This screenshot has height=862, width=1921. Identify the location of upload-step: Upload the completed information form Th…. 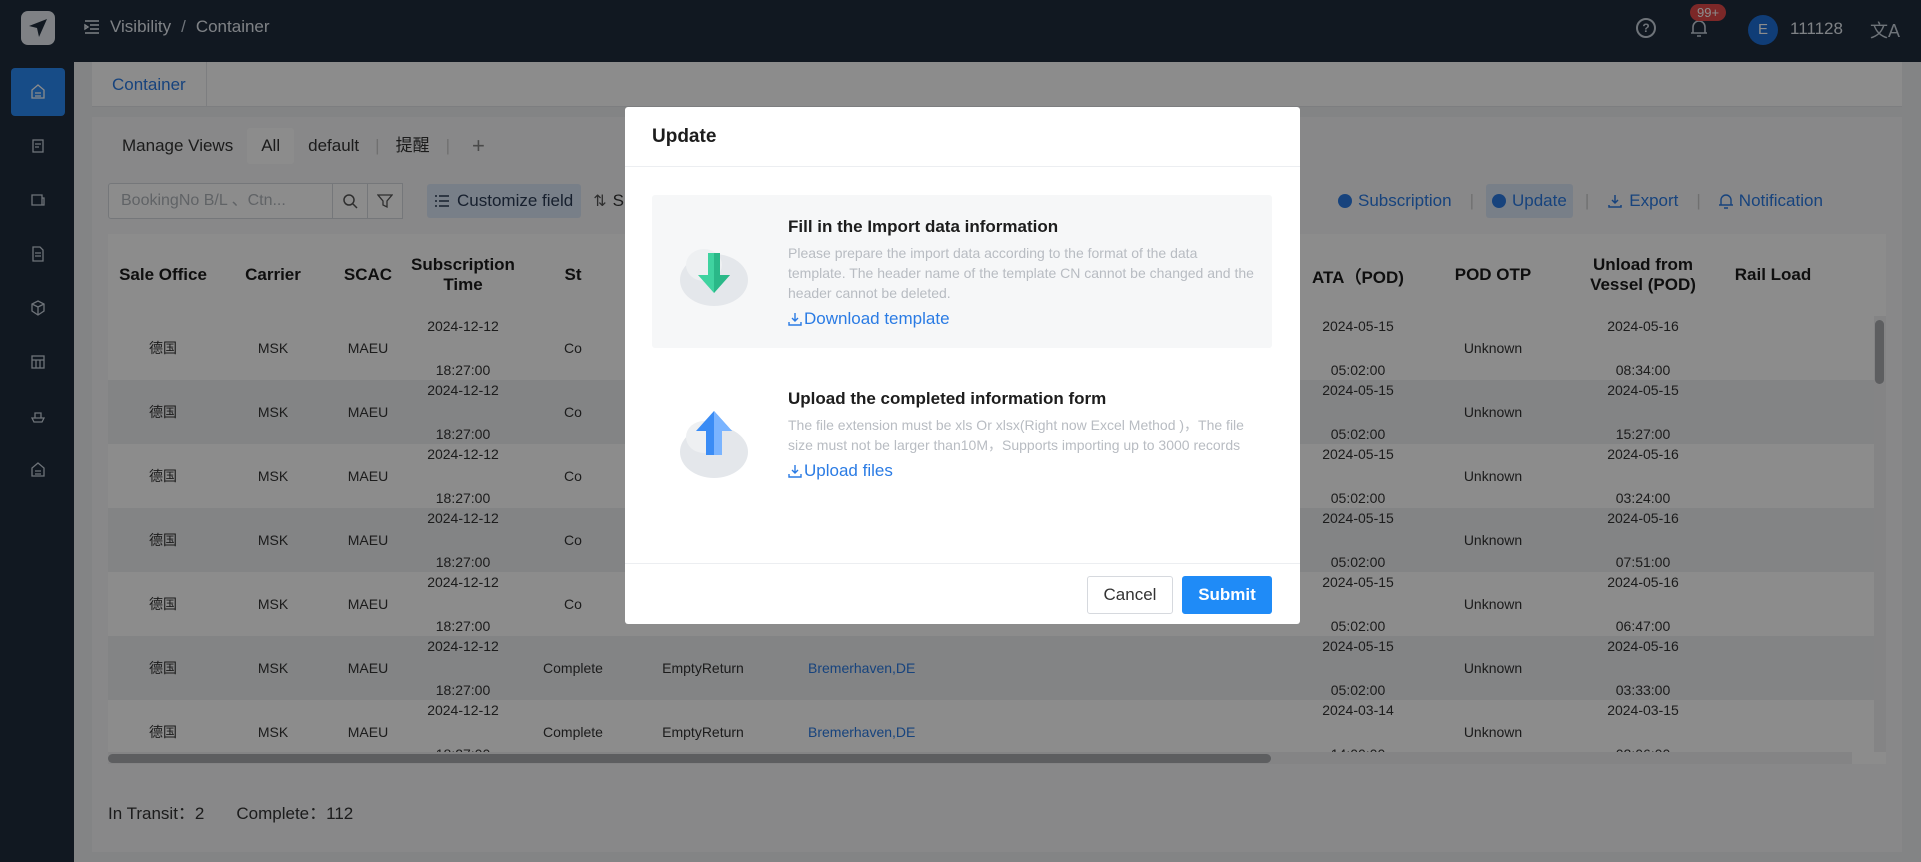
(962, 443).